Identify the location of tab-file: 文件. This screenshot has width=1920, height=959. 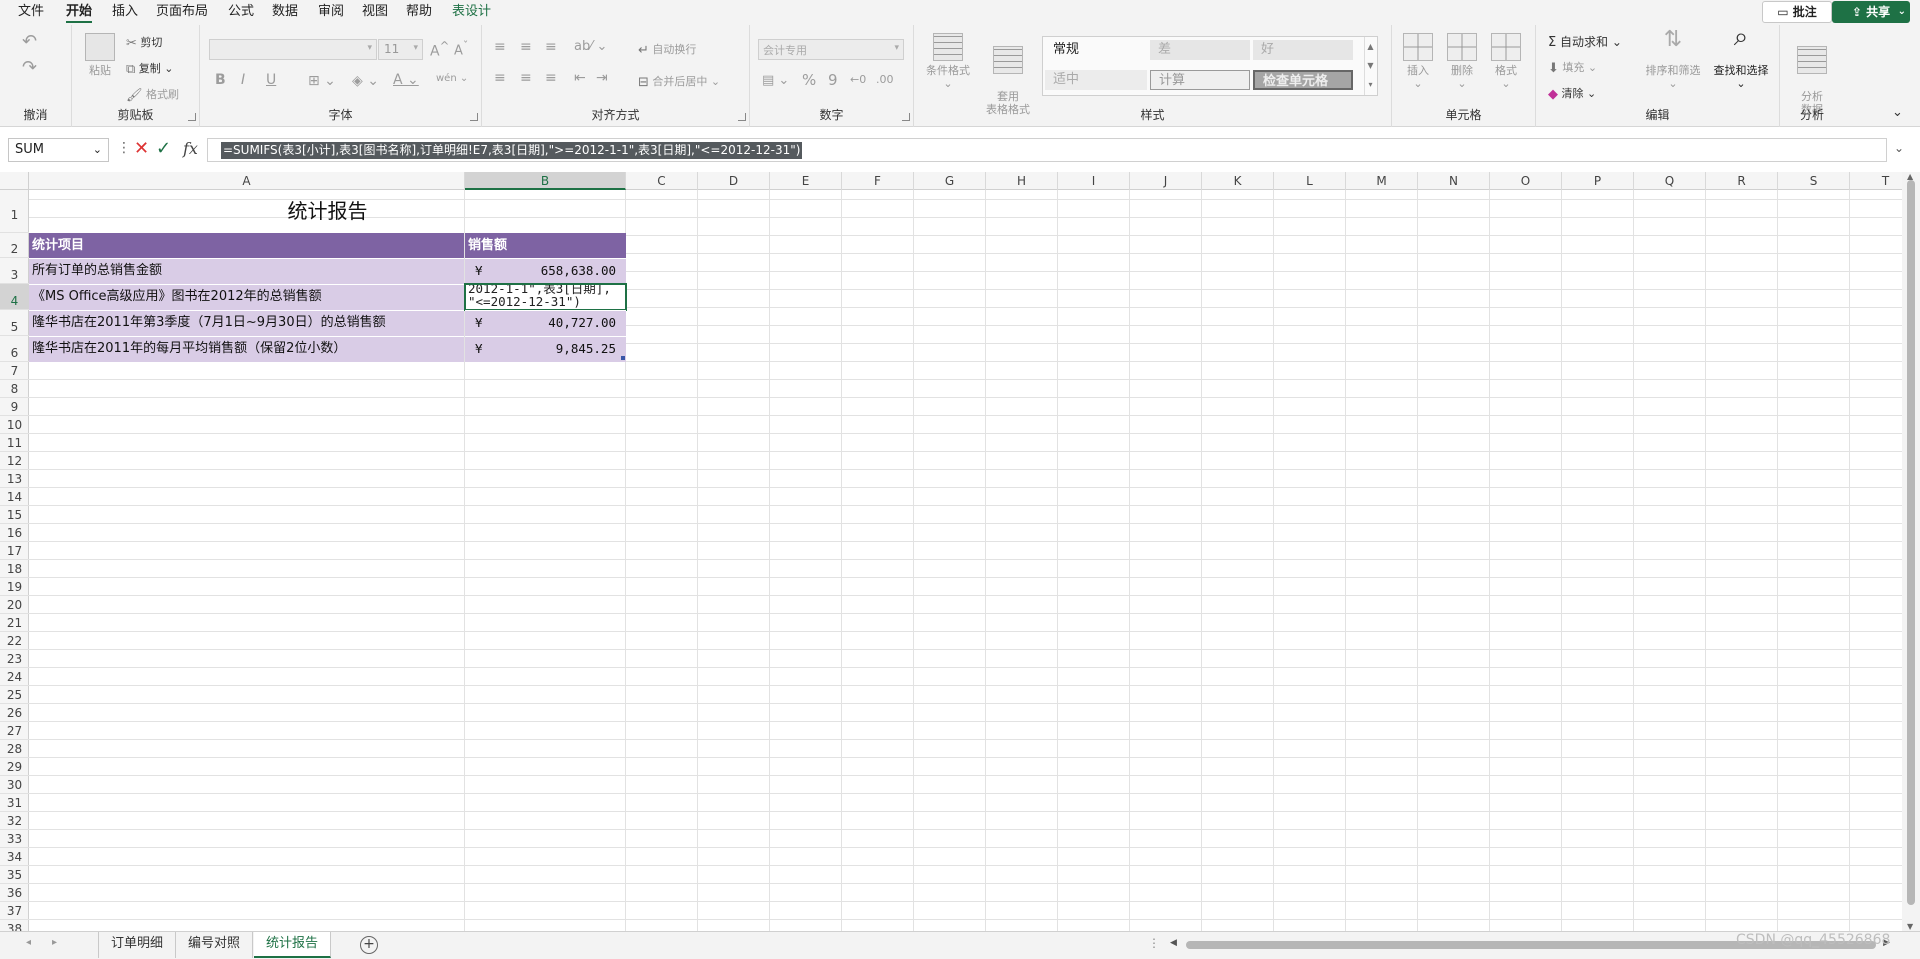
(31, 12).